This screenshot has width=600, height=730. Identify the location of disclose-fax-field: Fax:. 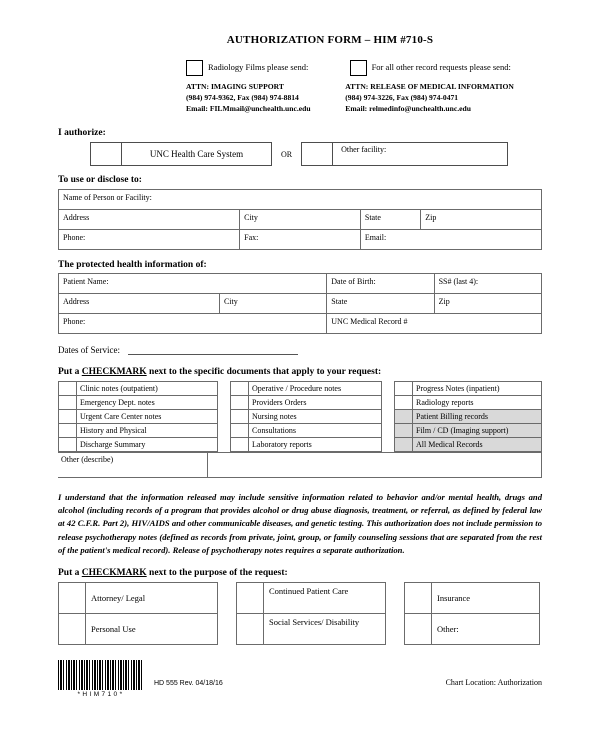
(300, 240).